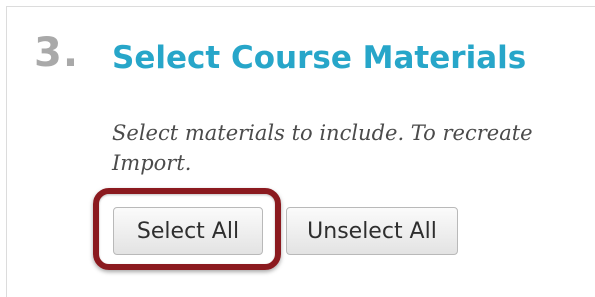 This screenshot has width=595, height=297. I want to click on instructions-line-2: Import., so click(152, 163).